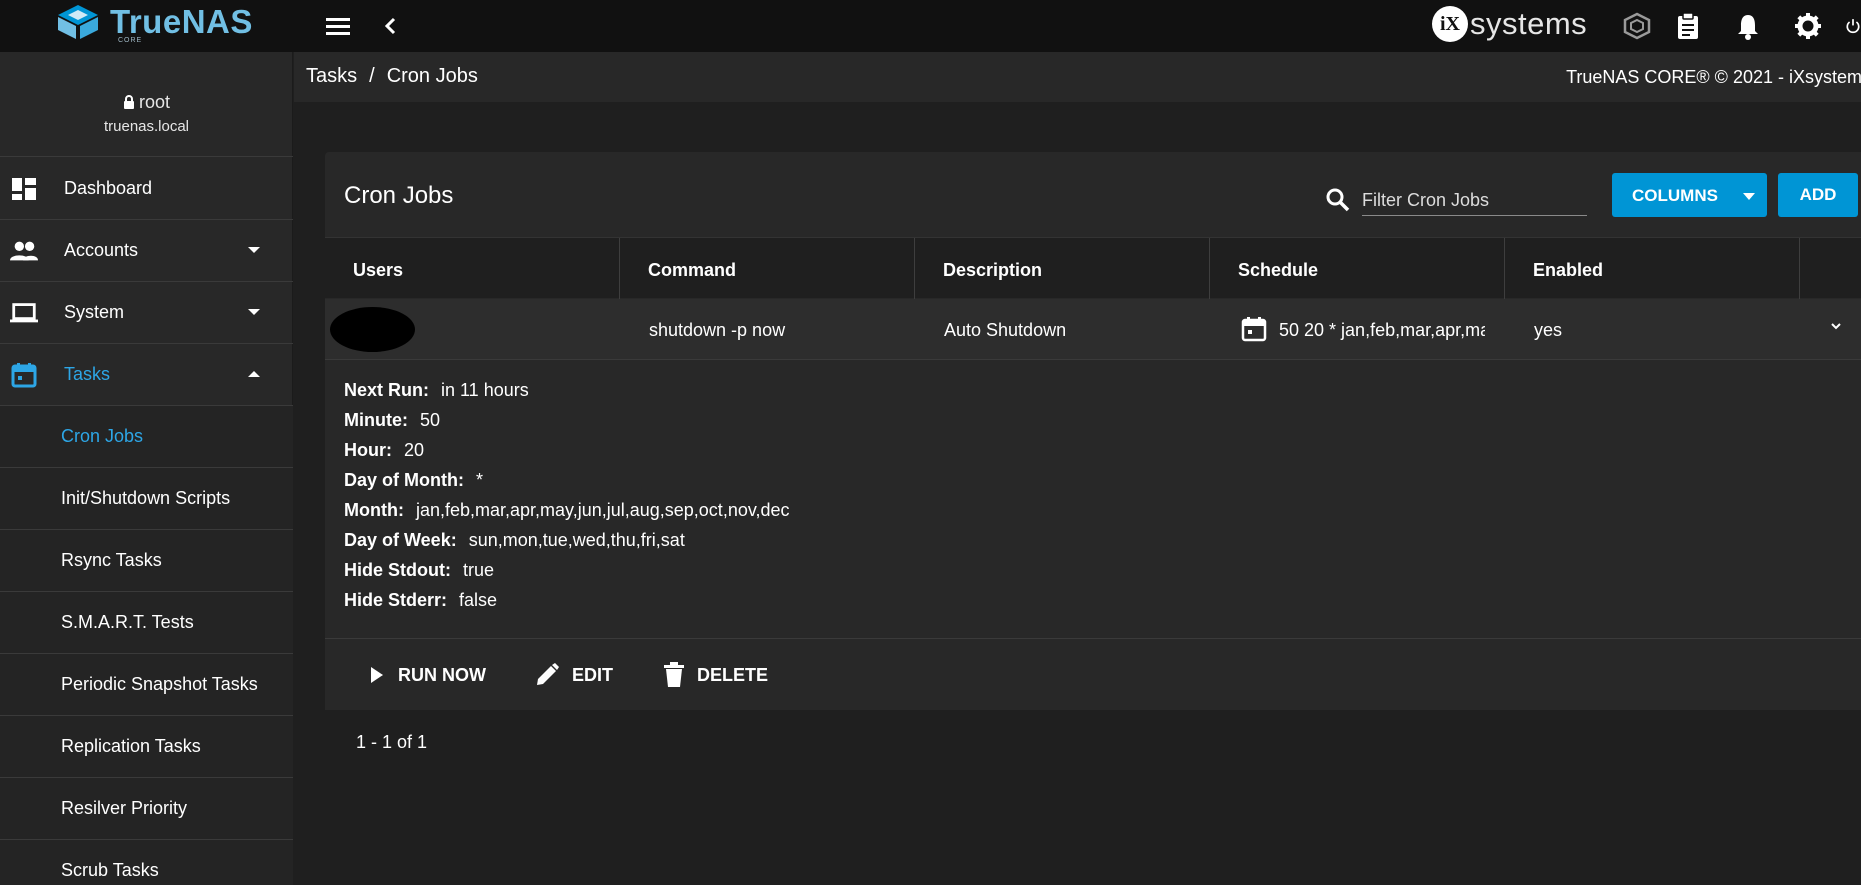 This screenshot has height=885, width=1861. I want to click on column-header-schedule: Schedule, so click(1357, 268).